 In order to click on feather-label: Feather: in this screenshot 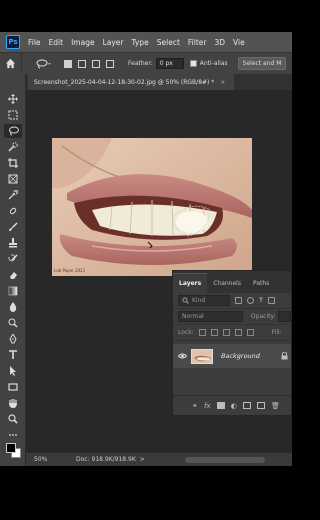, I will do `click(140, 63)`.